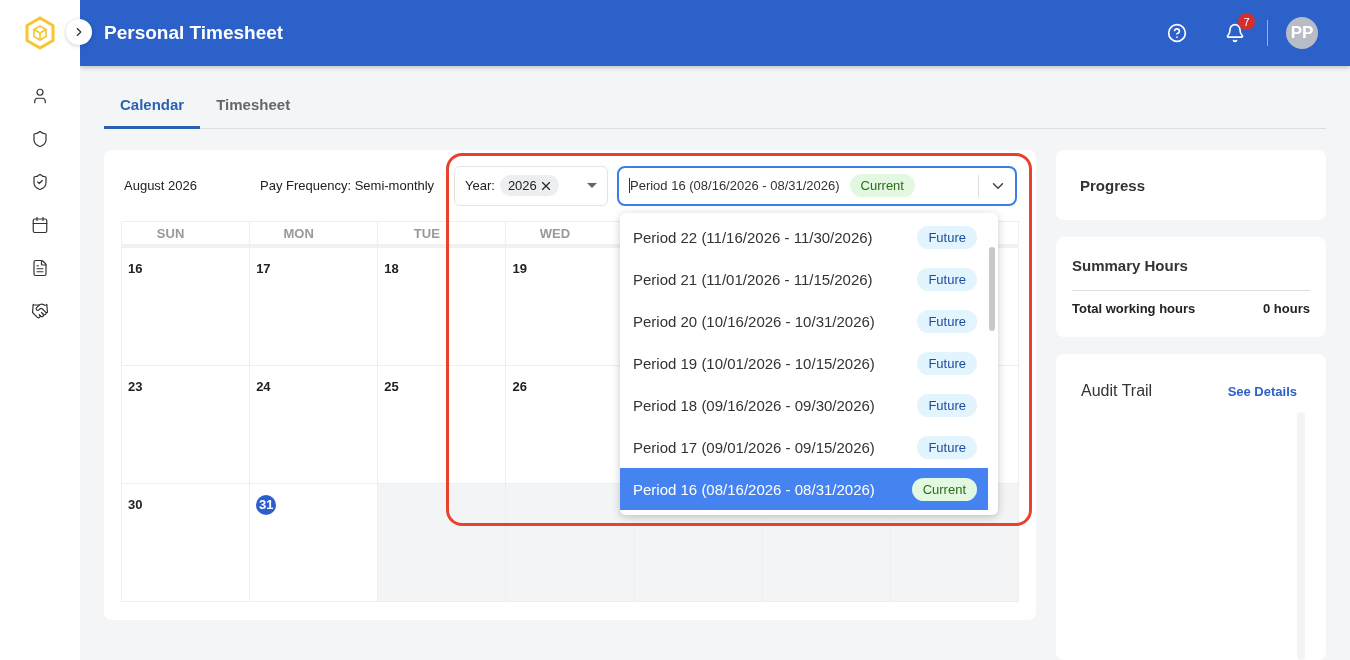 This screenshot has height=660, width=1350. I want to click on period-option: Period 16 (08/16/2026 - 08/31/2026) Current, so click(804, 489).